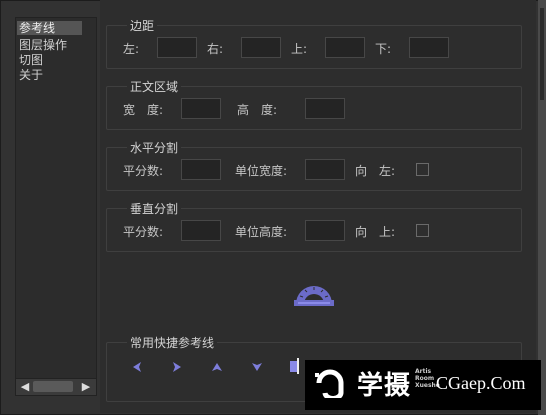 The image size is (546, 415). I want to click on margin-bottom-label: 下:, so click(383, 49).